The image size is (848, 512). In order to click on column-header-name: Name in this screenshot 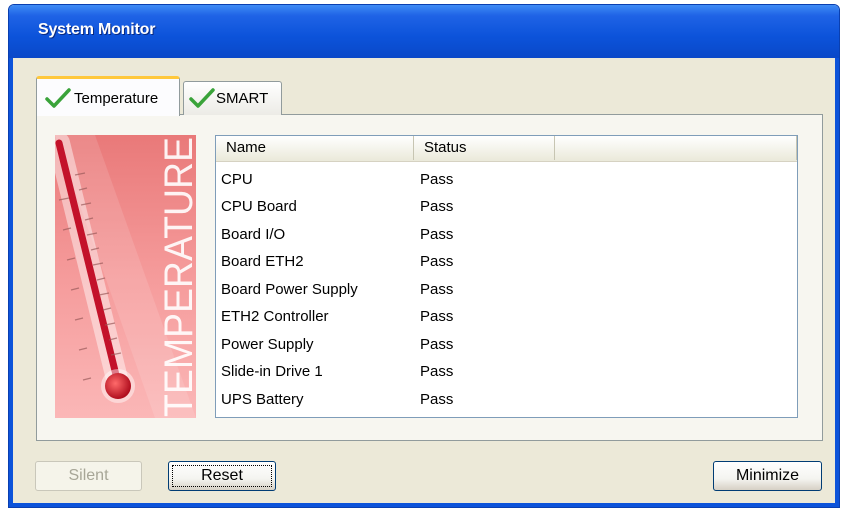, I will do `click(315, 148)`.